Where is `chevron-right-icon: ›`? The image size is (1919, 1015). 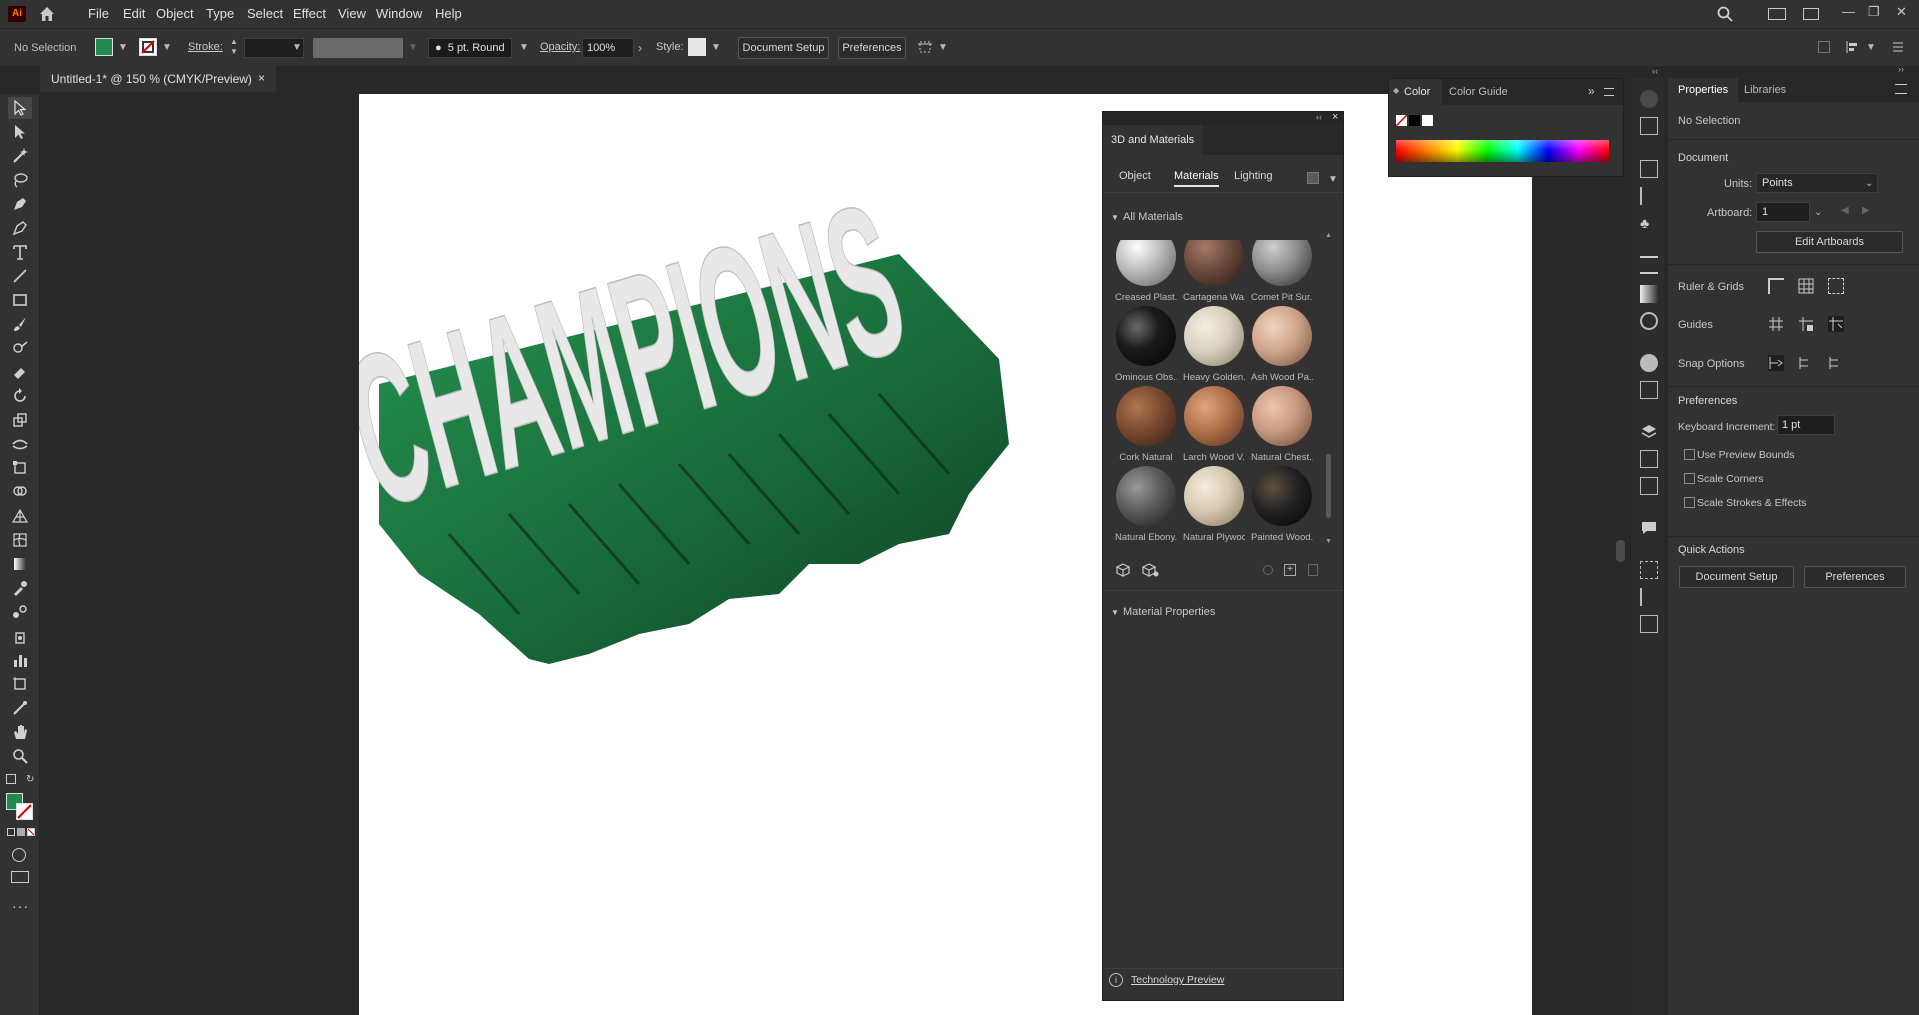
chevron-right-icon: › is located at coordinates (640, 48).